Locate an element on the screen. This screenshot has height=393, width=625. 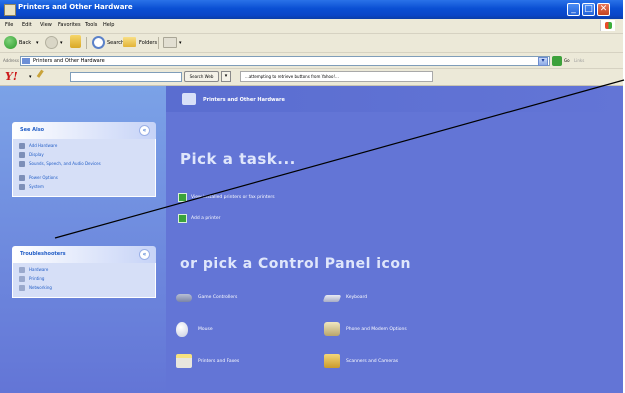
window-title: Printers and Other Hardware is located at coordinates (75, 7).